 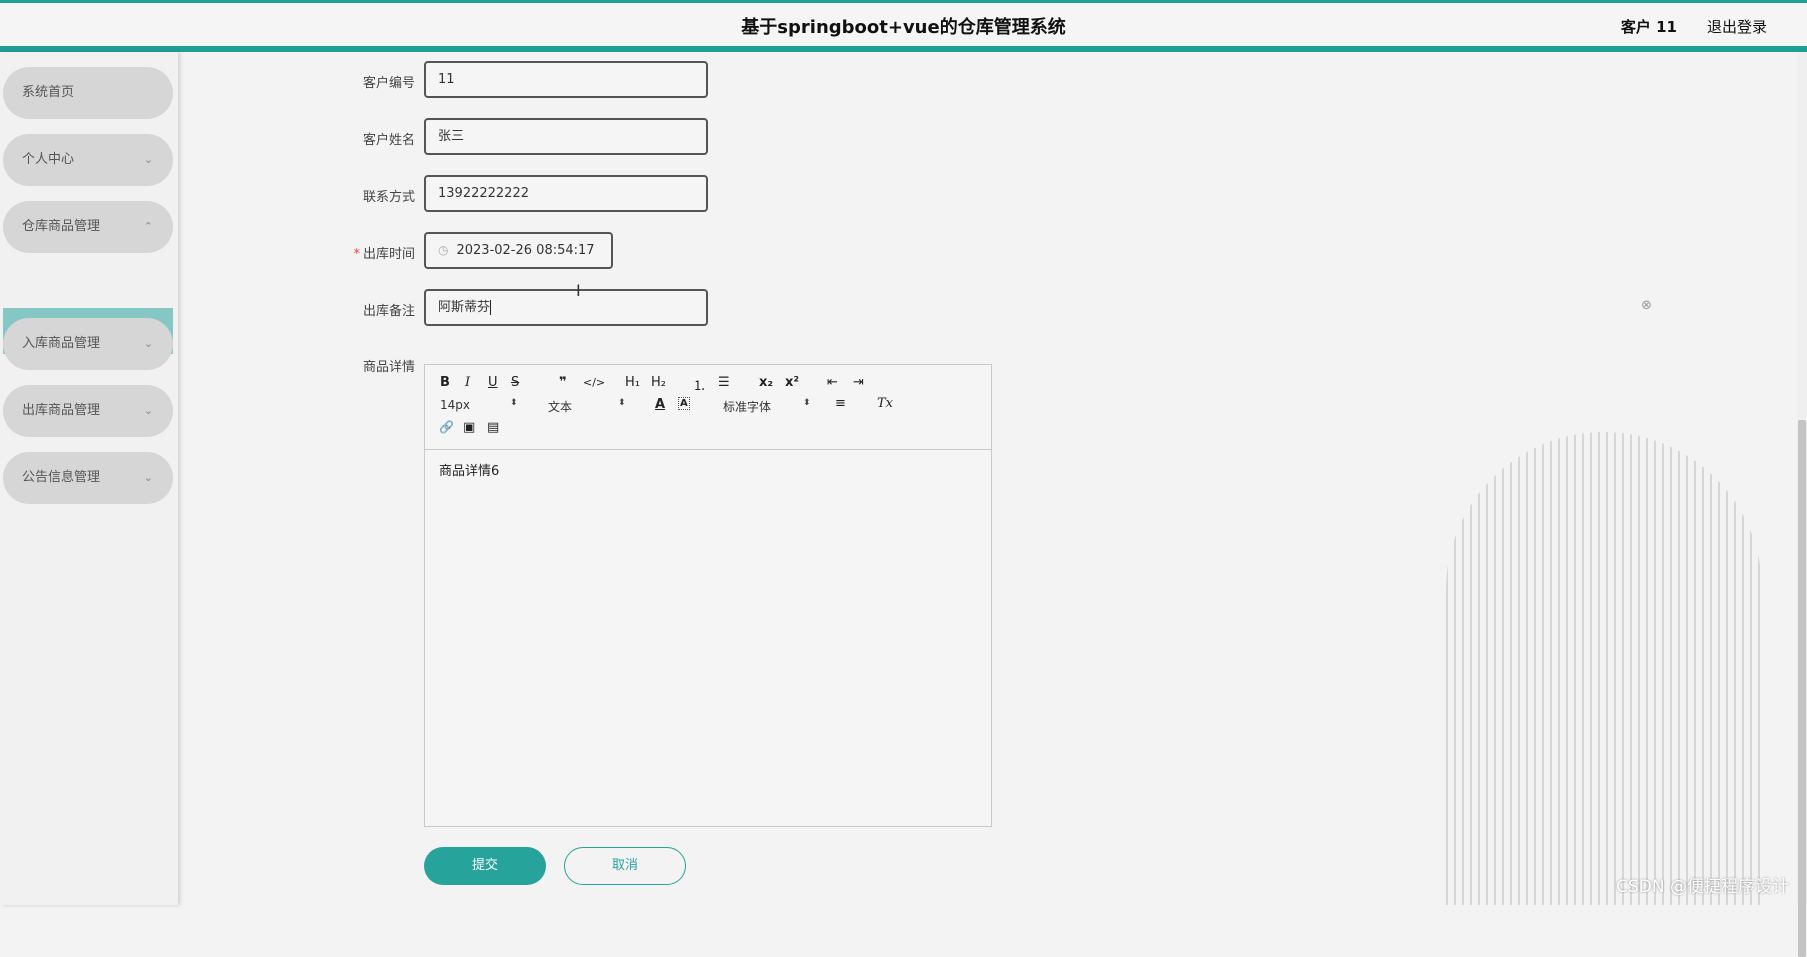 I want to click on blockquote-button: ❞, so click(x=563, y=382).